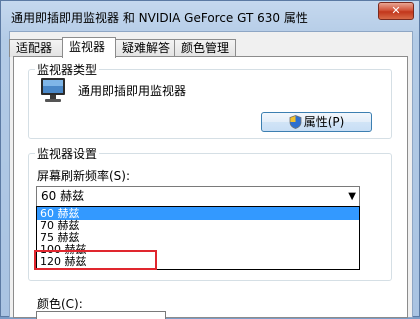 The width and height of the screenshot is (420, 319). Describe the element at coordinates (324, 122) in the screenshot. I see `properties-button-label: 属性(P)` at that location.